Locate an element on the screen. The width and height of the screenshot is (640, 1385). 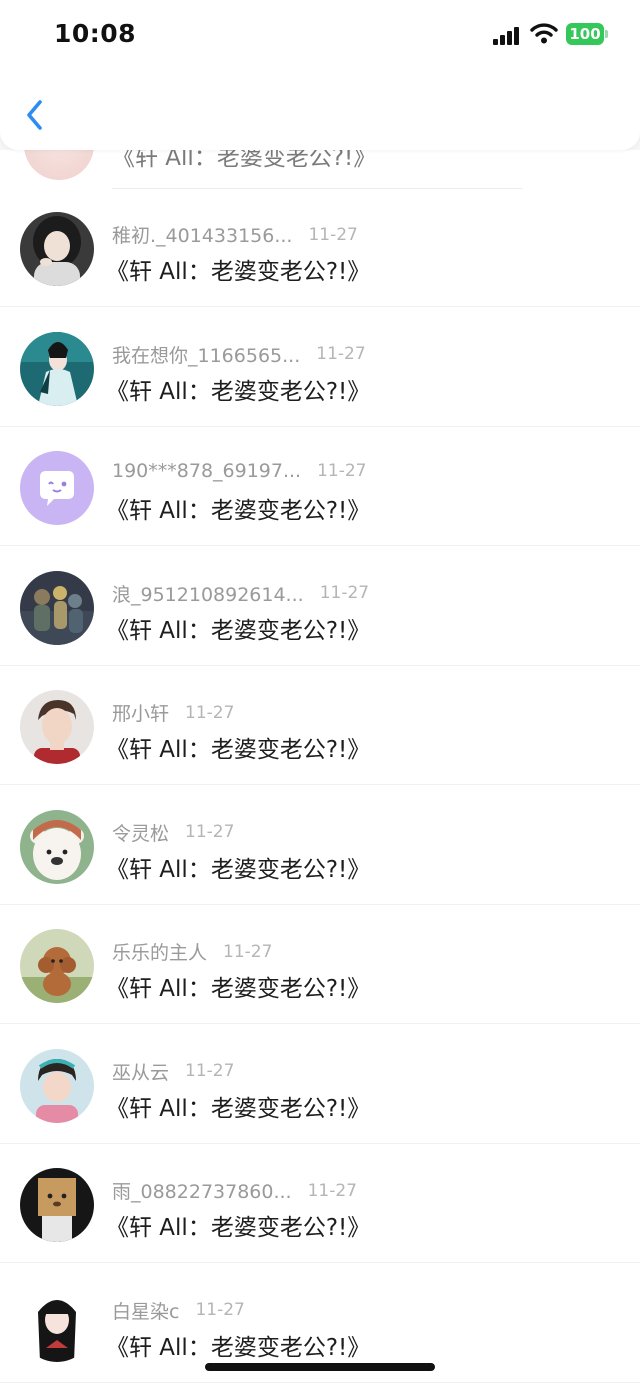
name-line: 巫从云 11-27 is located at coordinates (173, 1071).